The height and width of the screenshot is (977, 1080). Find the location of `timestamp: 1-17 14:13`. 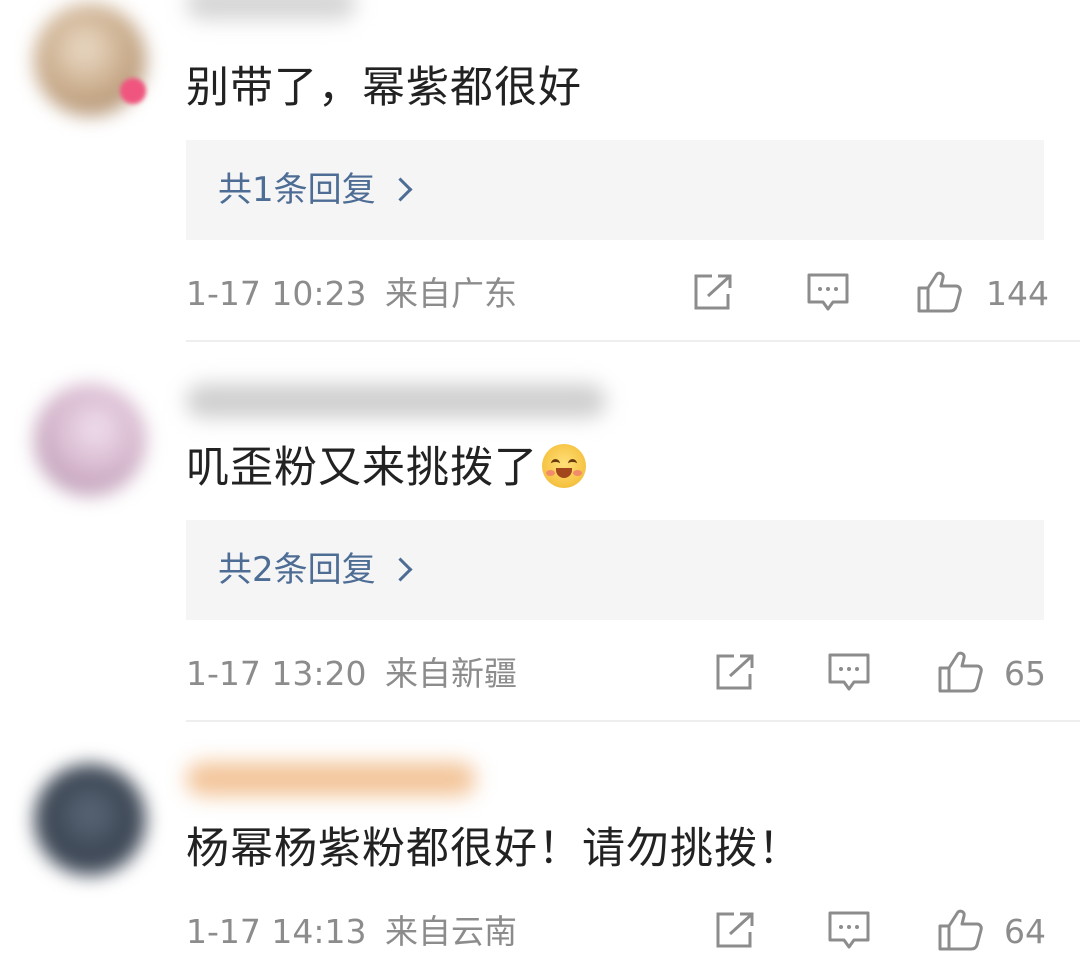

timestamp: 1-17 14:13 is located at coordinates (276, 931).